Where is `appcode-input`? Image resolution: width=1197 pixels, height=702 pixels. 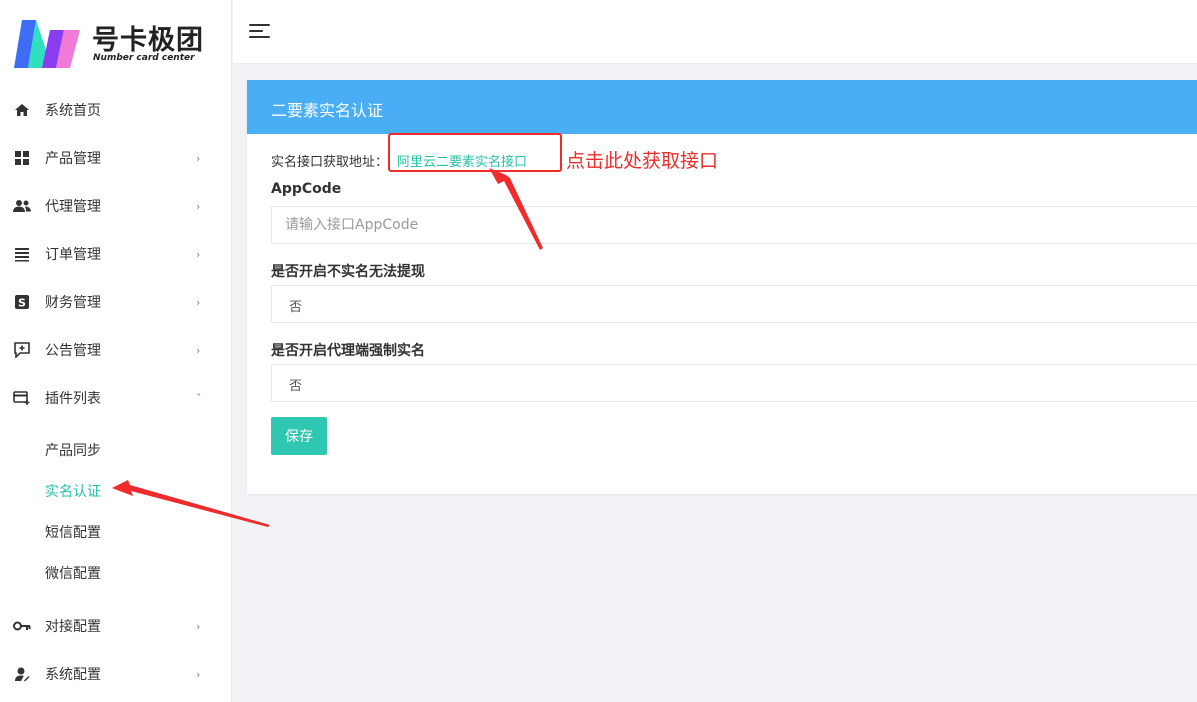
appcode-input is located at coordinates (734, 225).